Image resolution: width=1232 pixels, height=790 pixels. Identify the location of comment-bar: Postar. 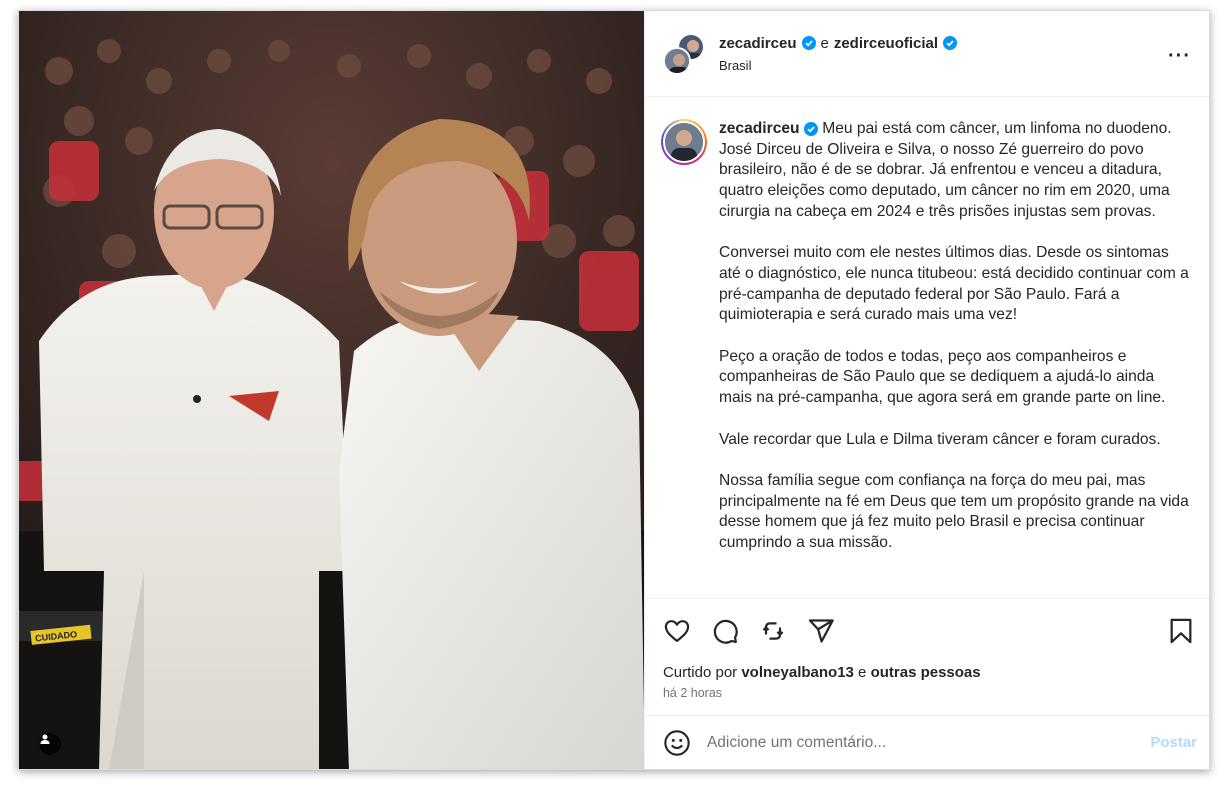
(926, 742).